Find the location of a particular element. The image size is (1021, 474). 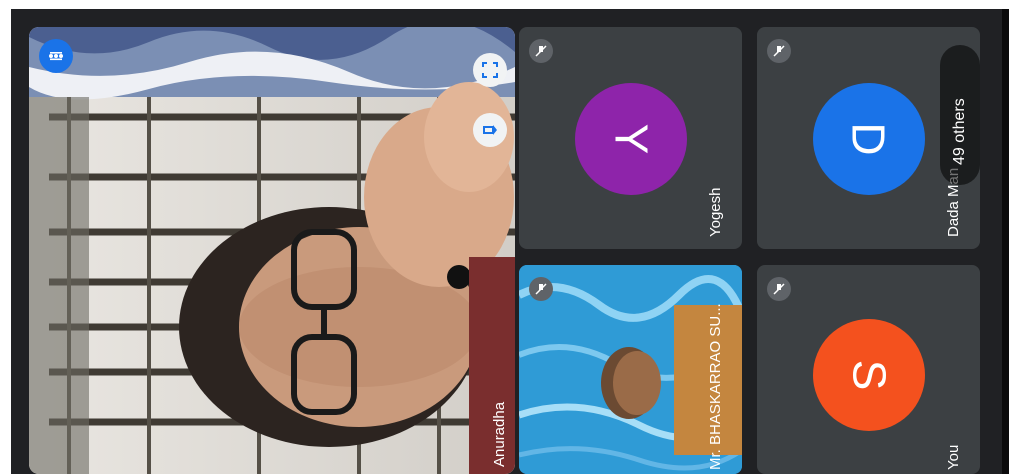

participant-name: You is located at coordinates (953, 457).